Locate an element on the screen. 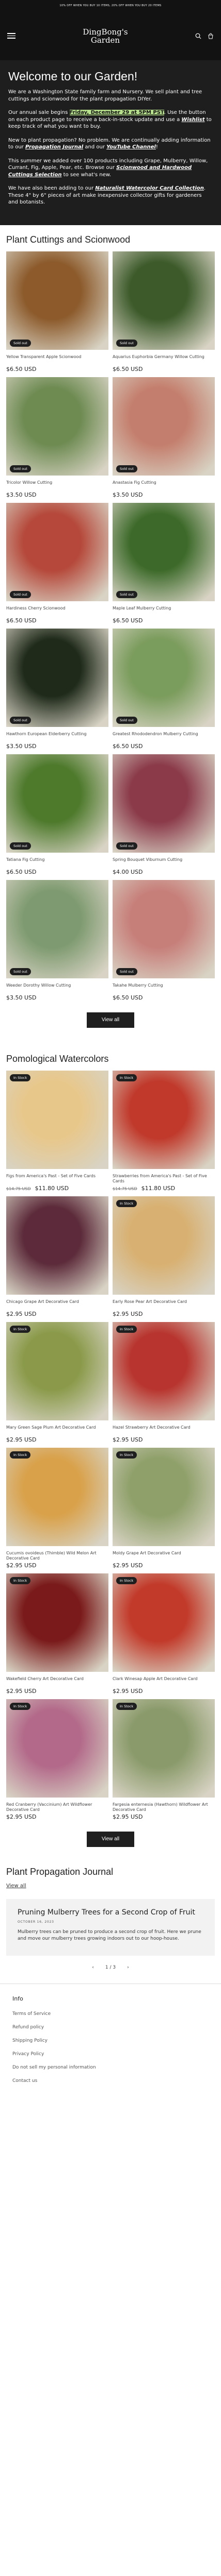 This screenshot has height=2576, width=221. product-title: Tricolor Willow Cutting is located at coordinates (57, 485).